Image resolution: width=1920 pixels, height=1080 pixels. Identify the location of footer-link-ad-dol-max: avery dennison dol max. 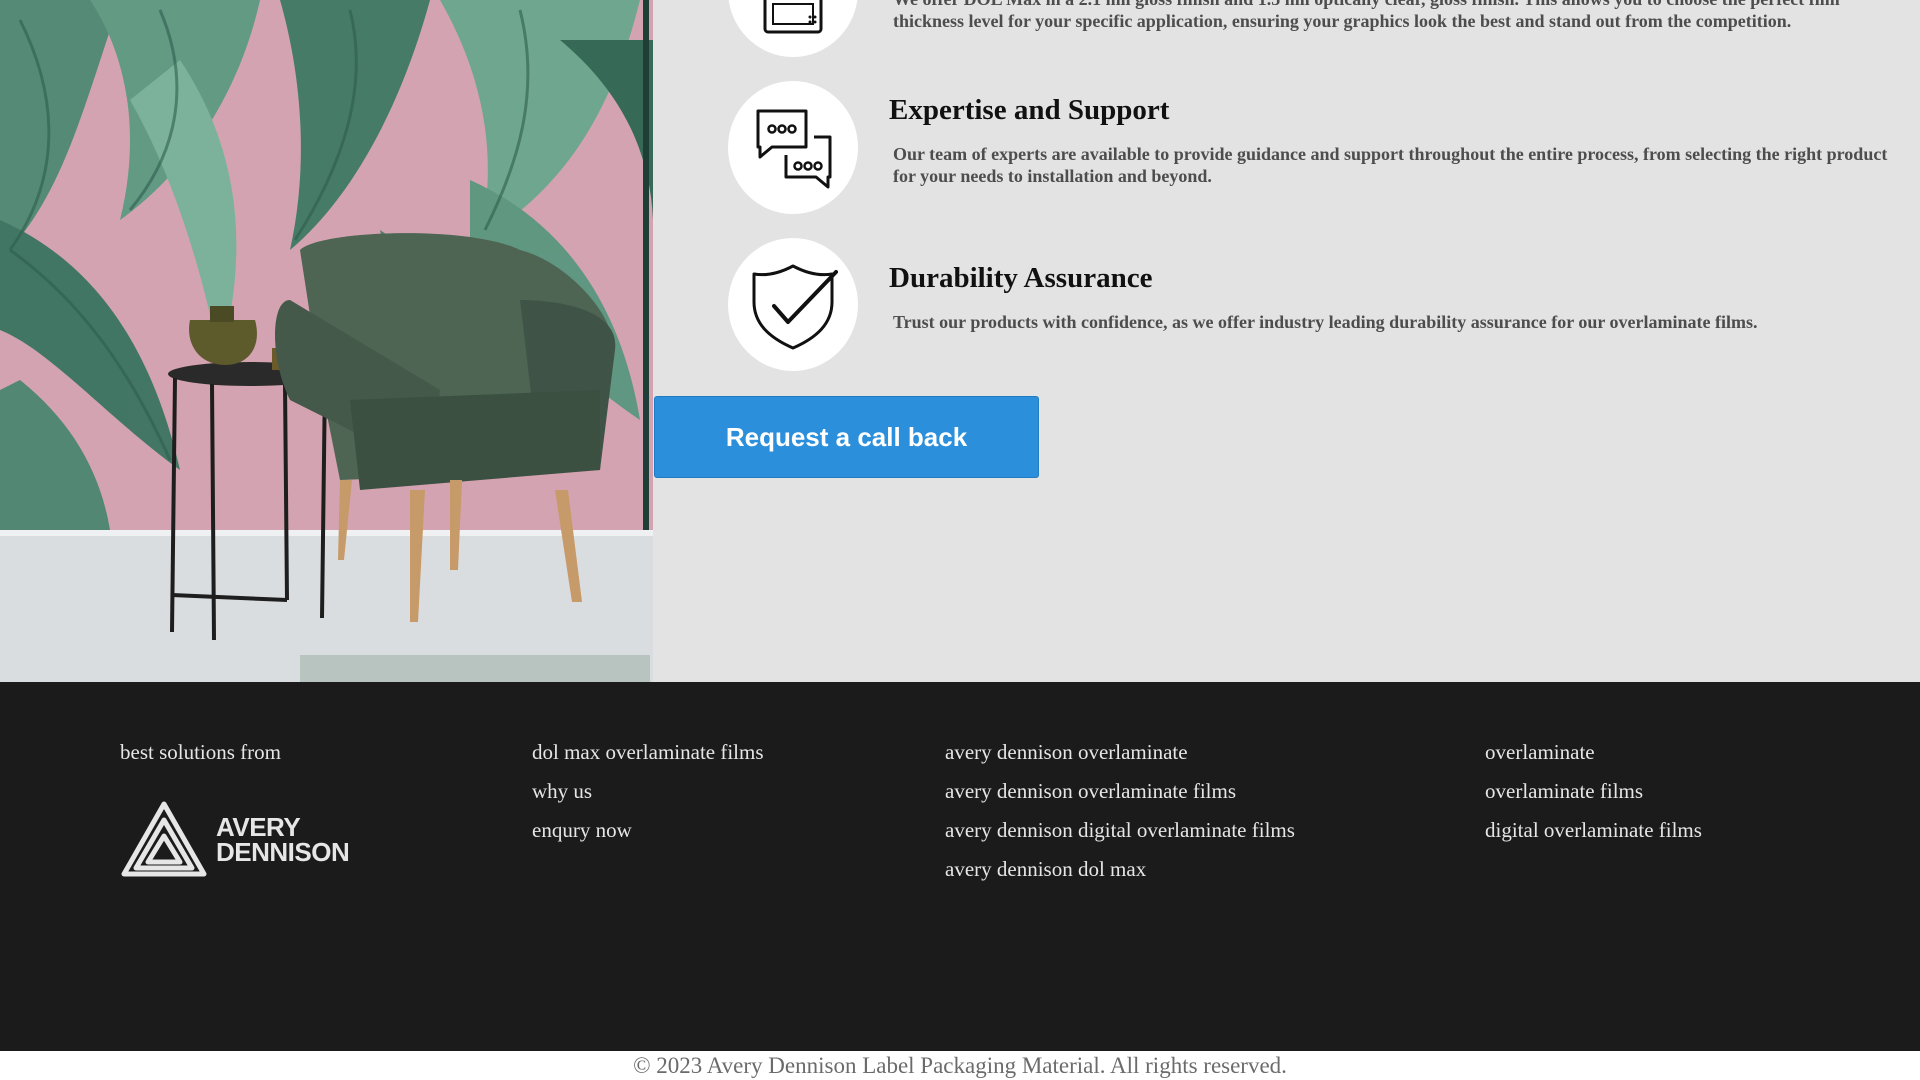
(1120, 869).